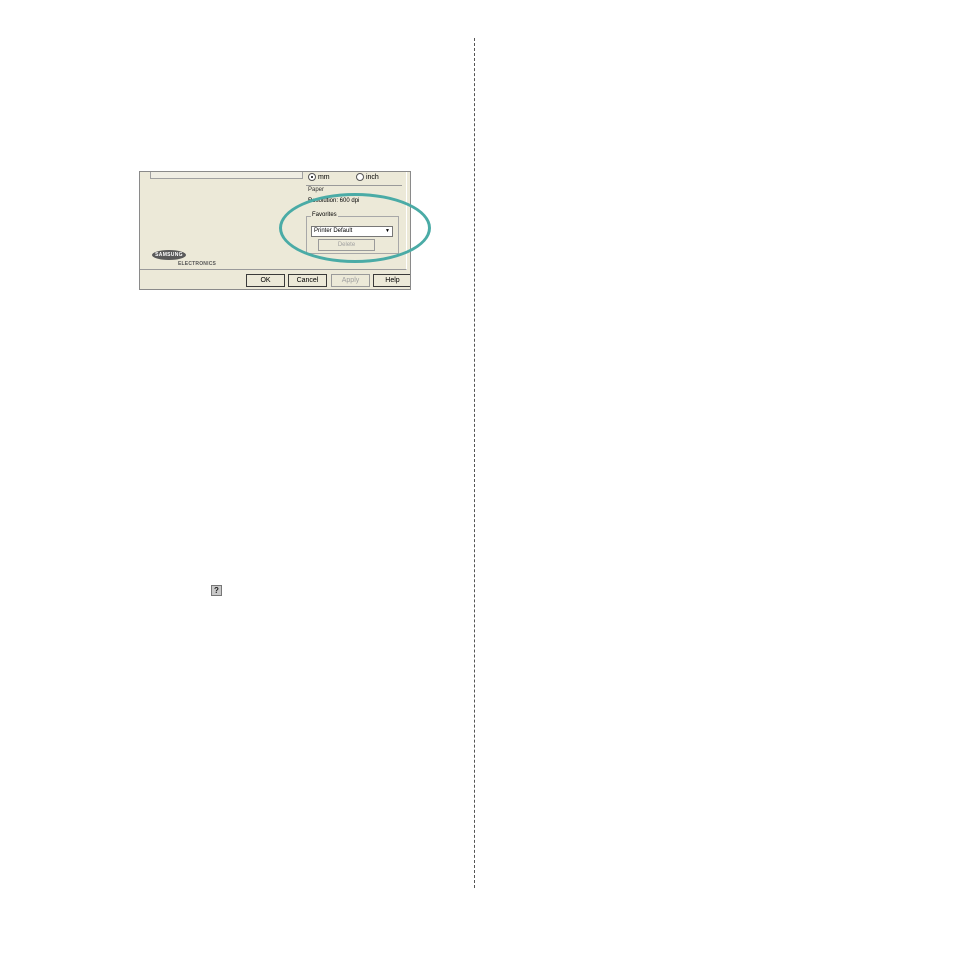 The image size is (954, 954). What do you see at coordinates (226, 175) in the screenshot?
I see `preview-area` at bounding box center [226, 175].